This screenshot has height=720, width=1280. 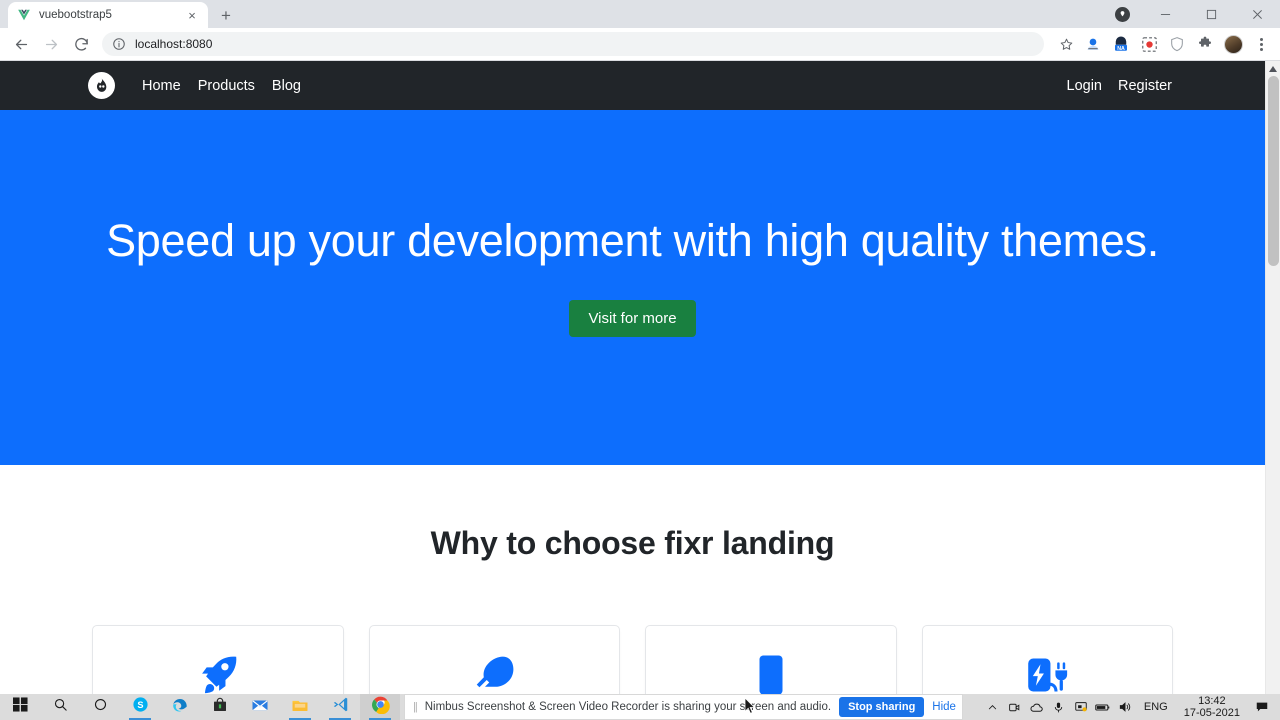 I want to click on clock: 13:42 17-05-2021, so click(x=1212, y=707).